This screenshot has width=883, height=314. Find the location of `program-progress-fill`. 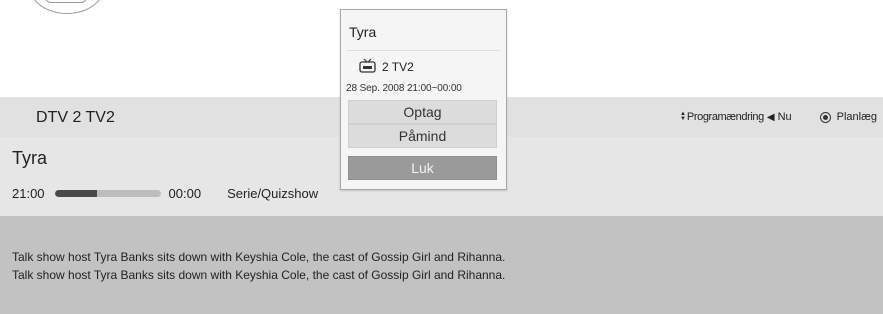

program-progress-fill is located at coordinates (75, 193).